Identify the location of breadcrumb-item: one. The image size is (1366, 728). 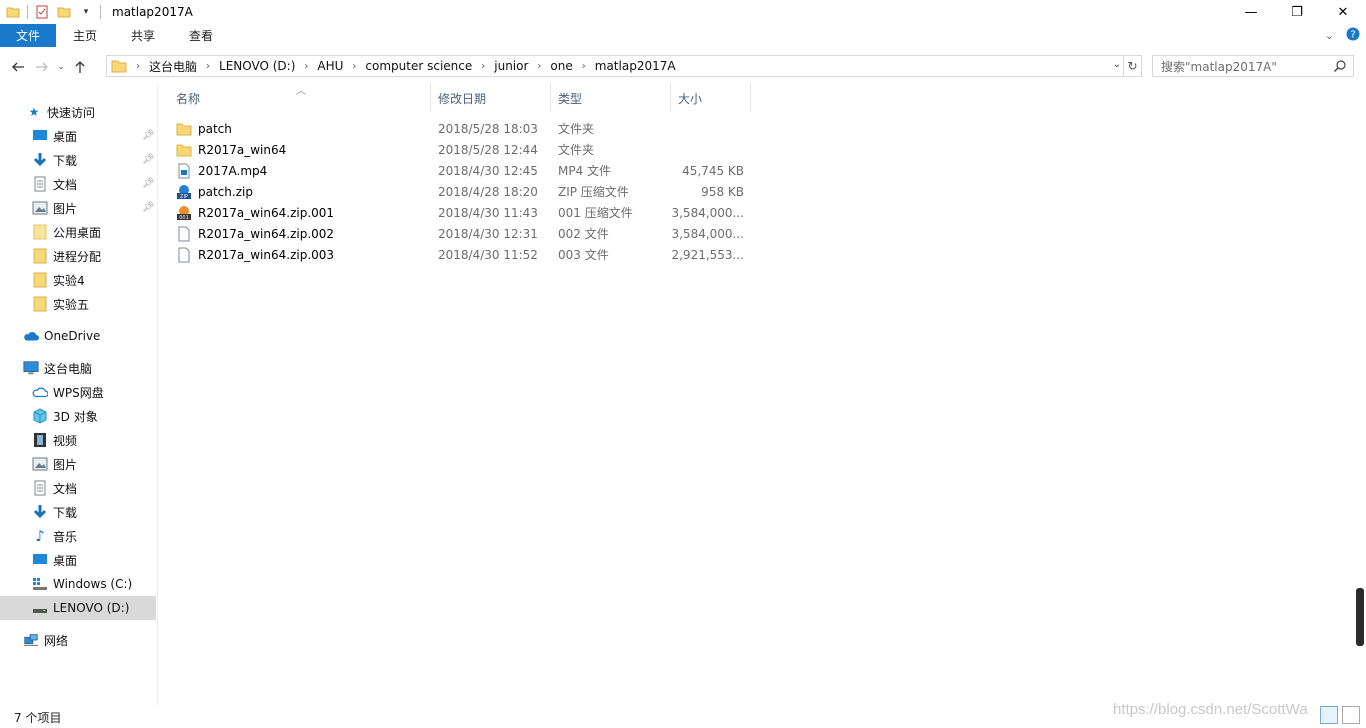
(561, 66).